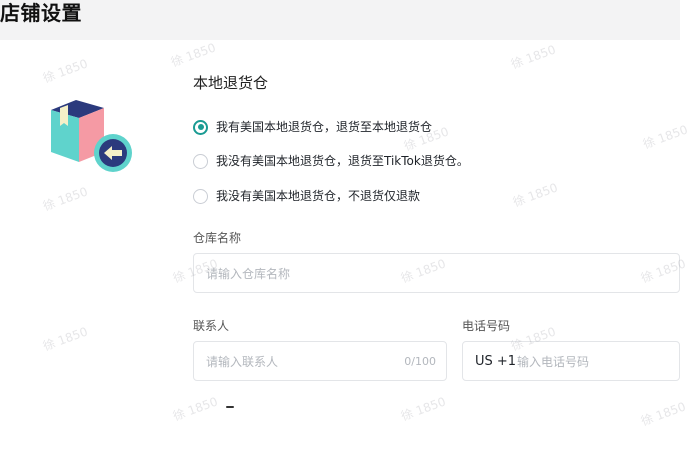 The image size is (689, 459). I want to click on radio-option-refund-only: 我没有美国本地退货仓，不退货仅退款, so click(306, 196).